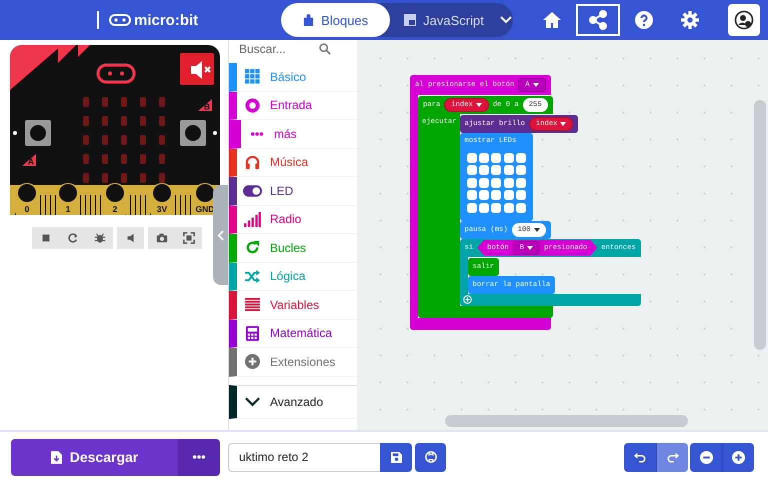 This screenshot has height=482, width=768. Describe the element at coordinates (252, 219) in the screenshot. I see `signal-bars-icon` at that location.